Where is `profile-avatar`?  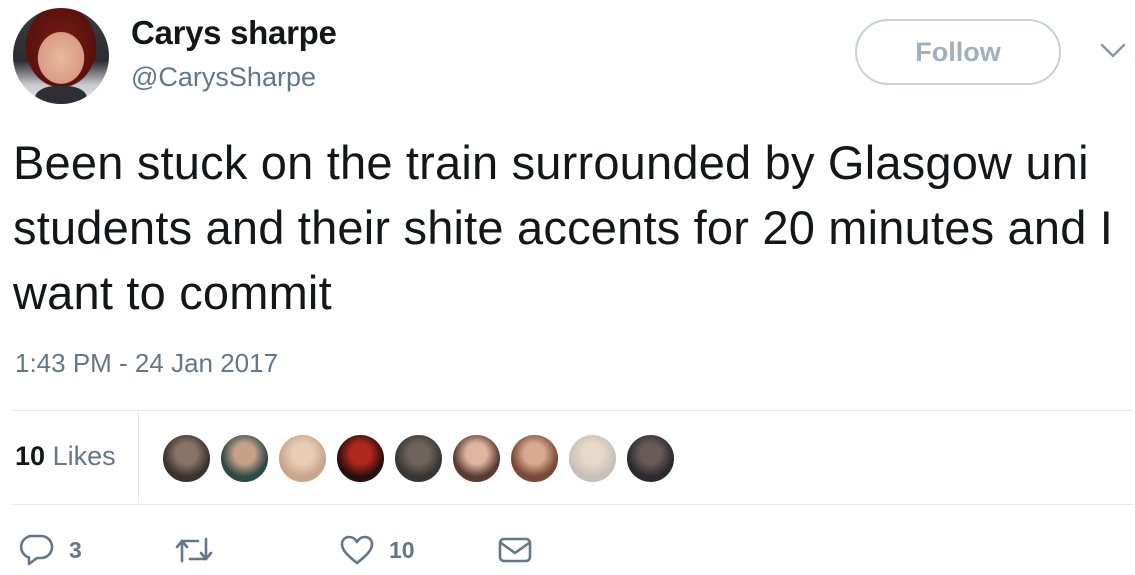
profile-avatar is located at coordinates (61, 56).